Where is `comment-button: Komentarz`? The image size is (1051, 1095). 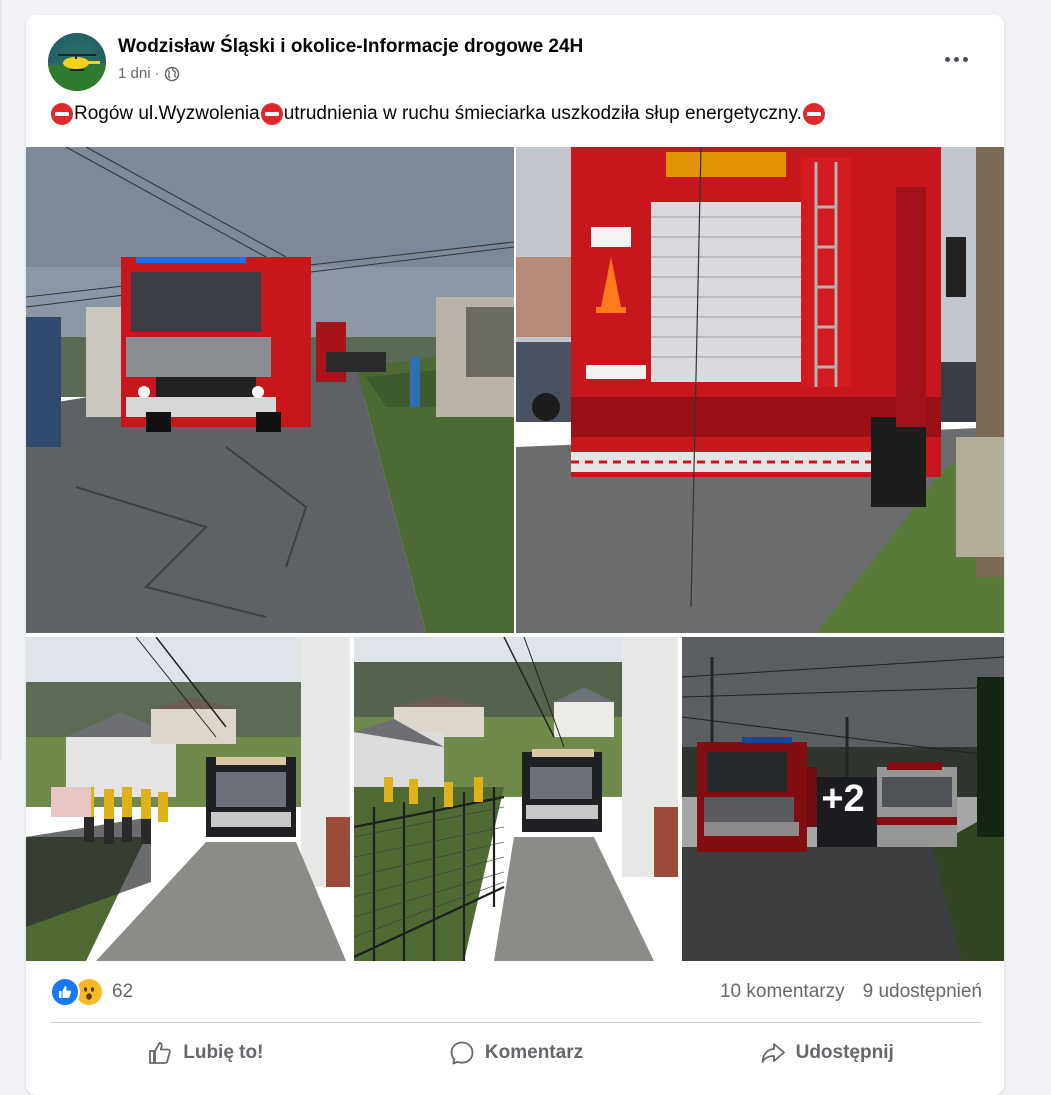 comment-button: Komentarz is located at coordinates (516, 1053).